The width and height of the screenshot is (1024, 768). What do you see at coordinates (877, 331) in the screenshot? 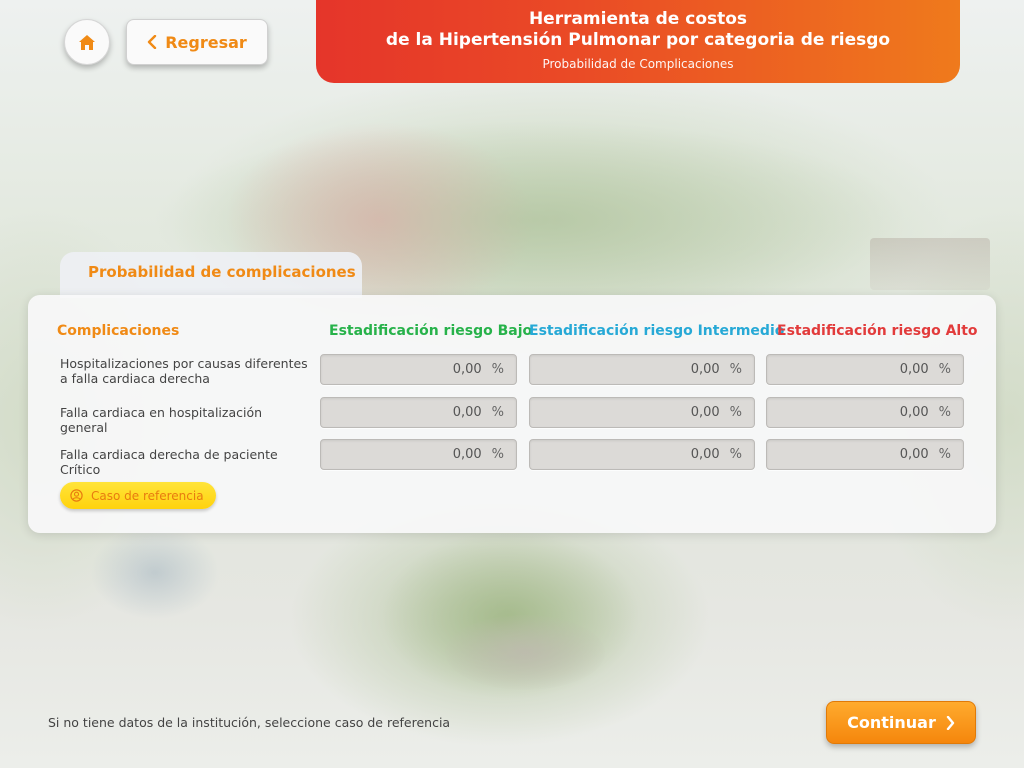
I see `column-header-high: Estadificación riesgo Alto` at bounding box center [877, 331].